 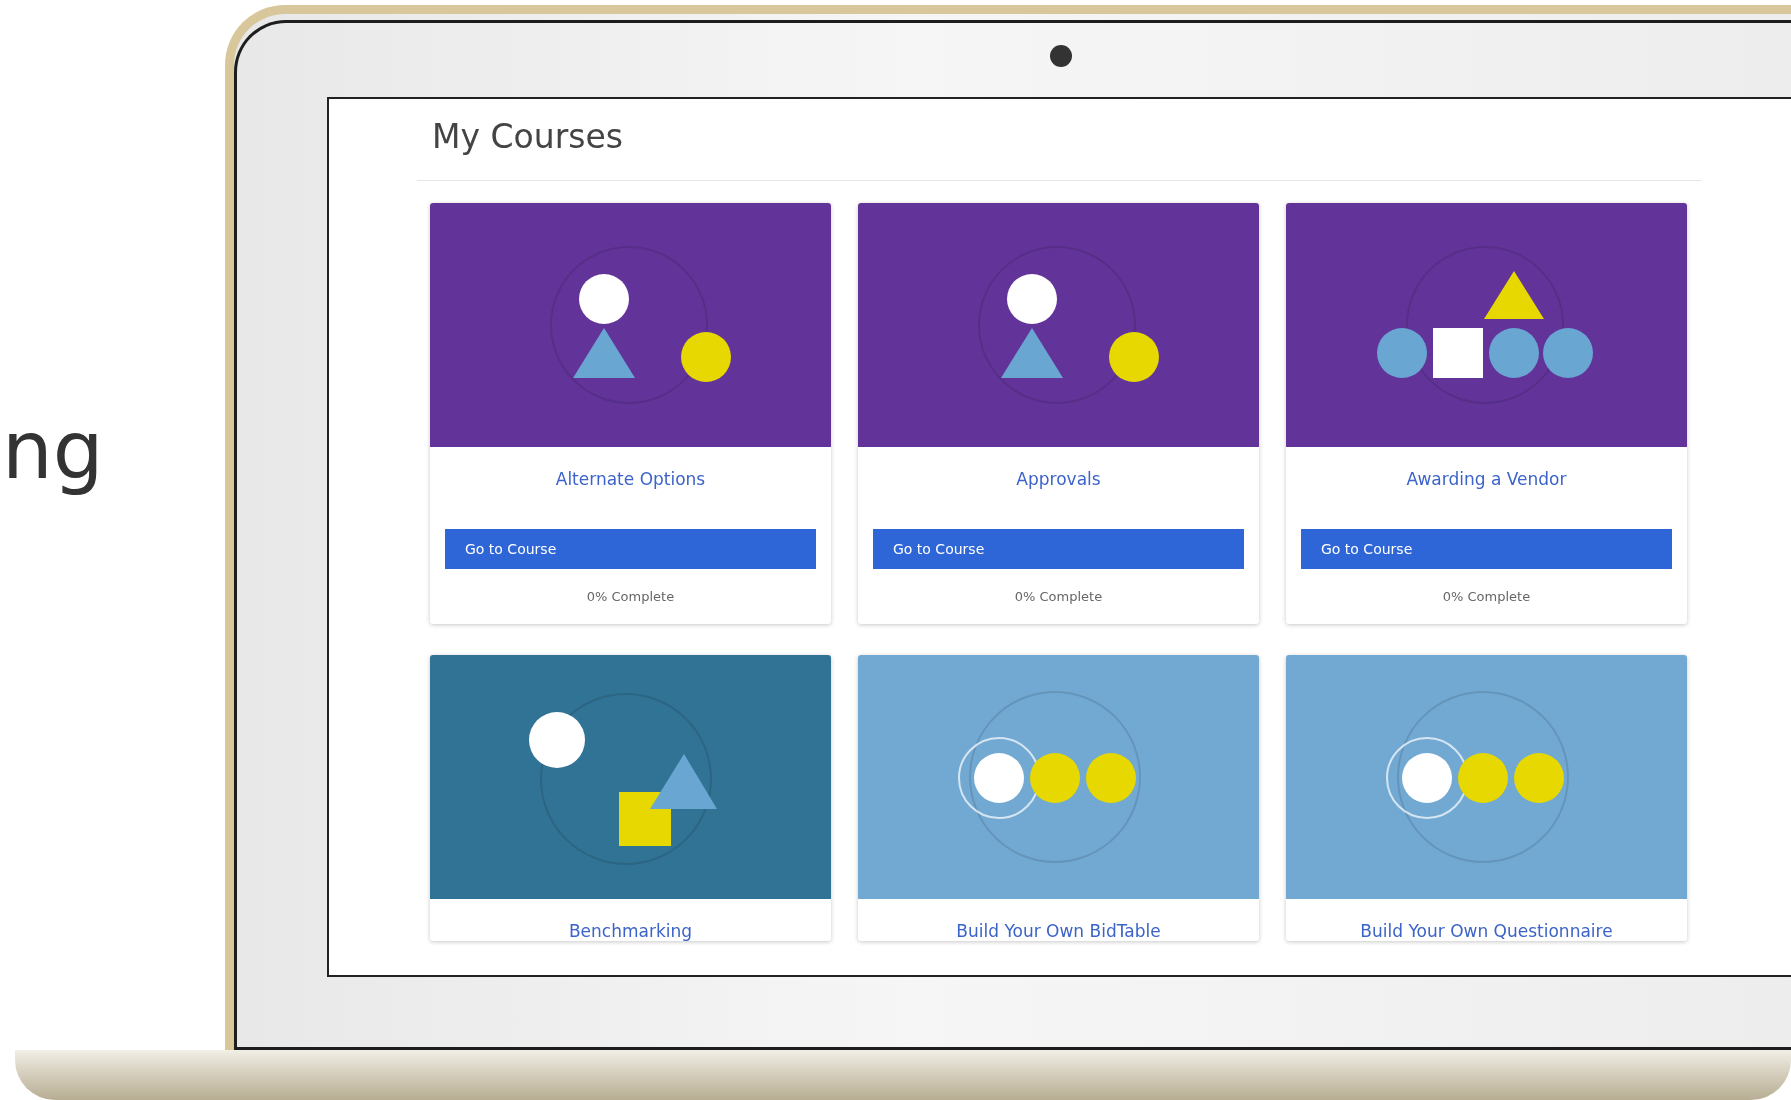 I want to click on course-title: Alternate Options, so click(x=630, y=479).